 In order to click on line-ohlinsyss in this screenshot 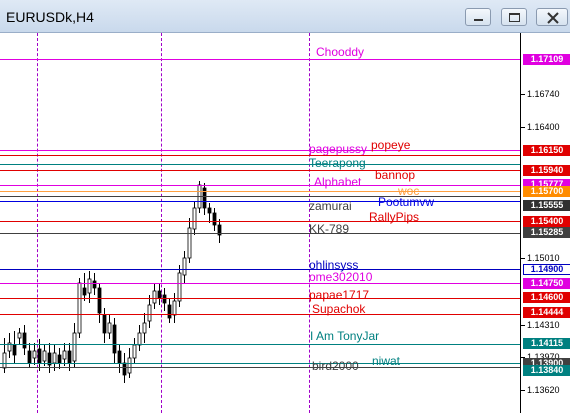, I will do `click(260, 269)`.